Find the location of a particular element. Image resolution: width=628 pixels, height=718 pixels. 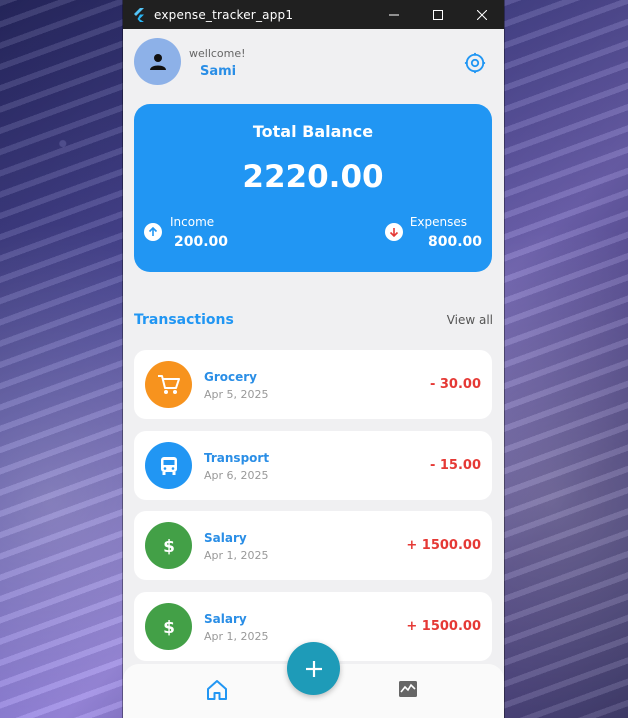

transaction-amount: - 15.00 is located at coordinates (455, 465).